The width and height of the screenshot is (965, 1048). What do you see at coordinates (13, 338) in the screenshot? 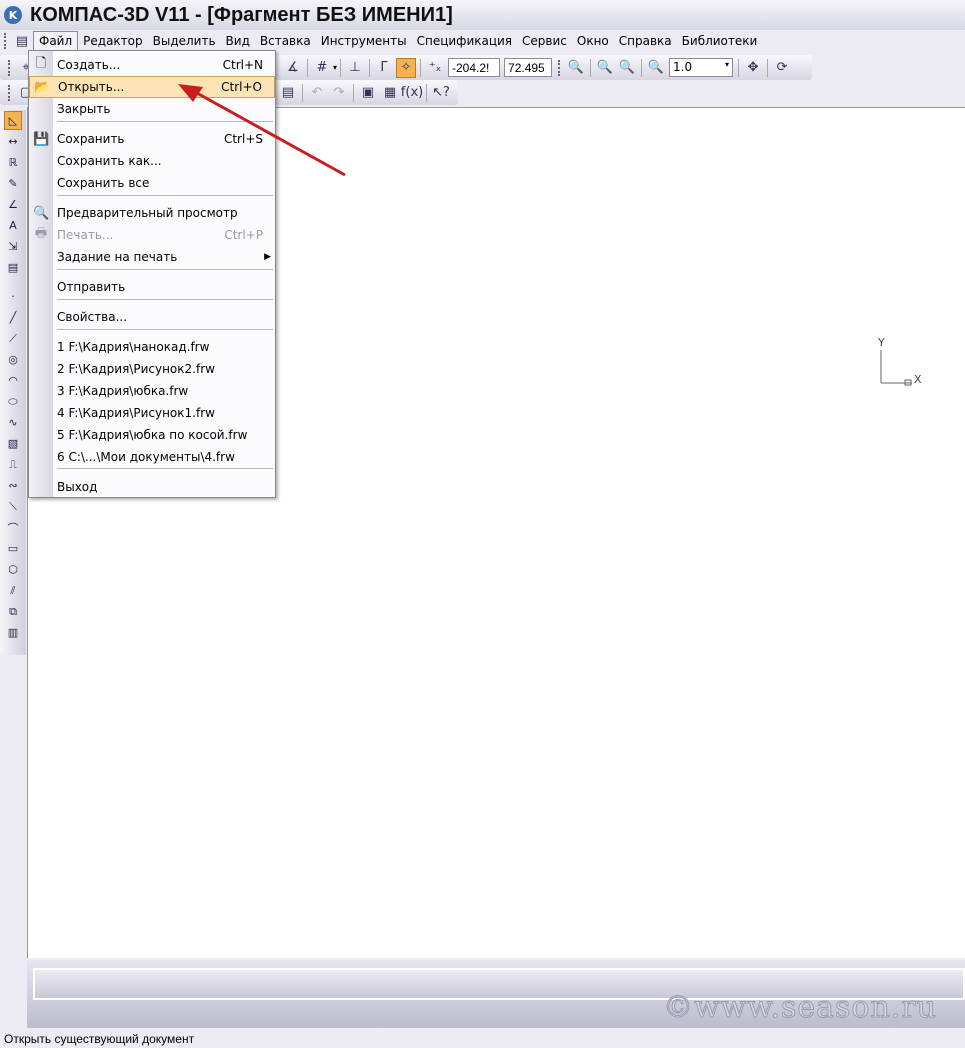
I see `segment-icon: ⟋` at bounding box center [13, 338].